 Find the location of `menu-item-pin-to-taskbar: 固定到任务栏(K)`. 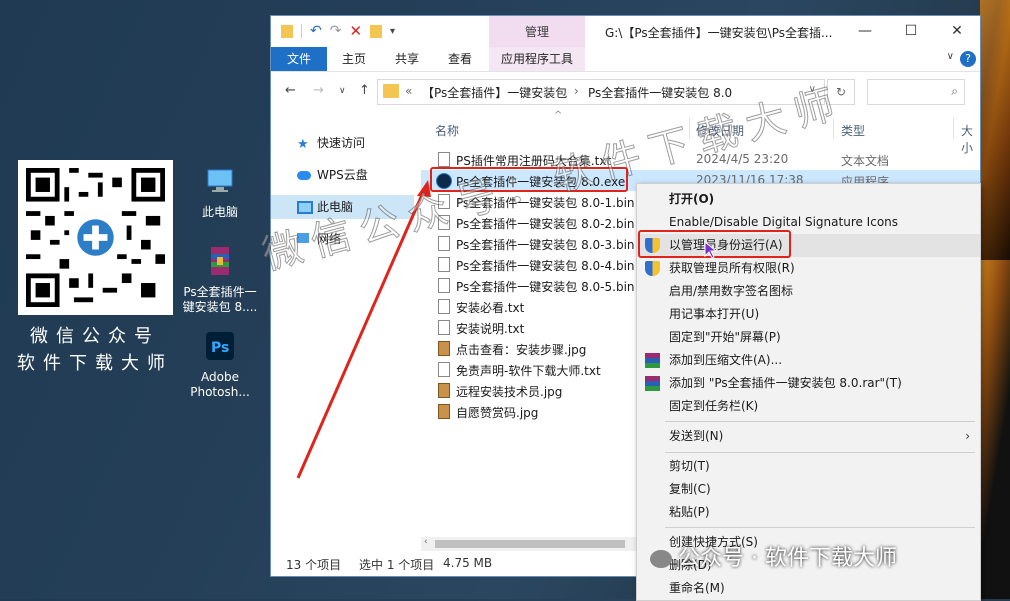

menu-item-pin-to-taskbar: 固定到任务栏(K) is located at coordinates (808, 406).